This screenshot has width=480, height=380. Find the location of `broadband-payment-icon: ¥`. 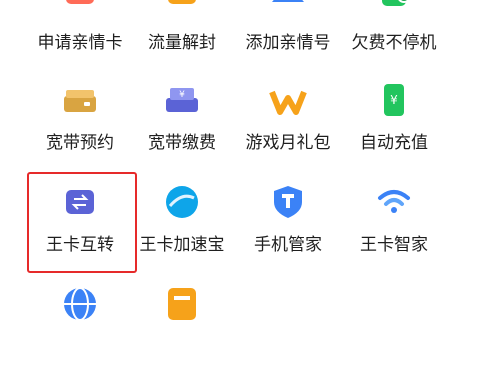

broadband-payment-icon: ¥ is located at coordinates (182, 100).